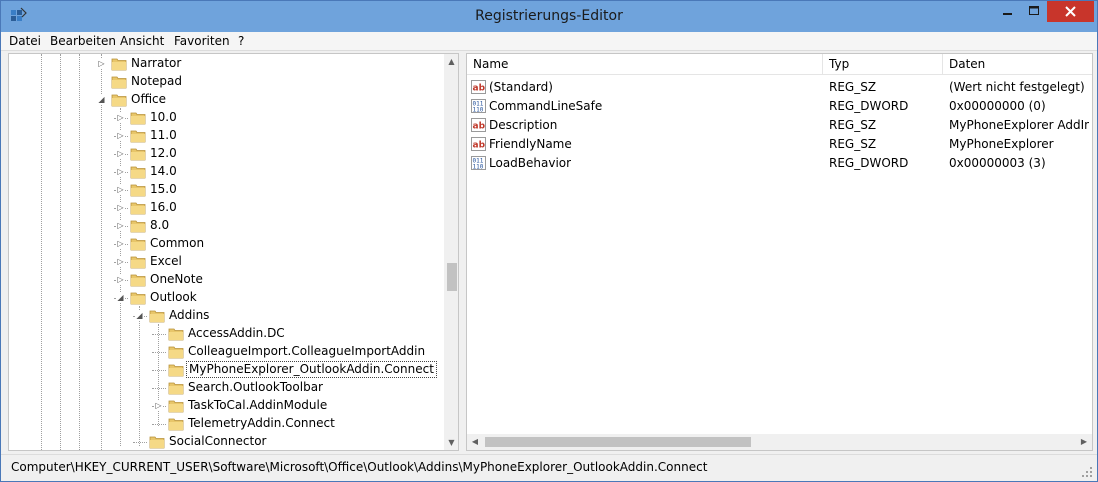 The width and height of the screenshot is (1098, 482). Describe the element at coordinates (1087, 472) in the screenshot. I see `resize-grip-icon` at that location.